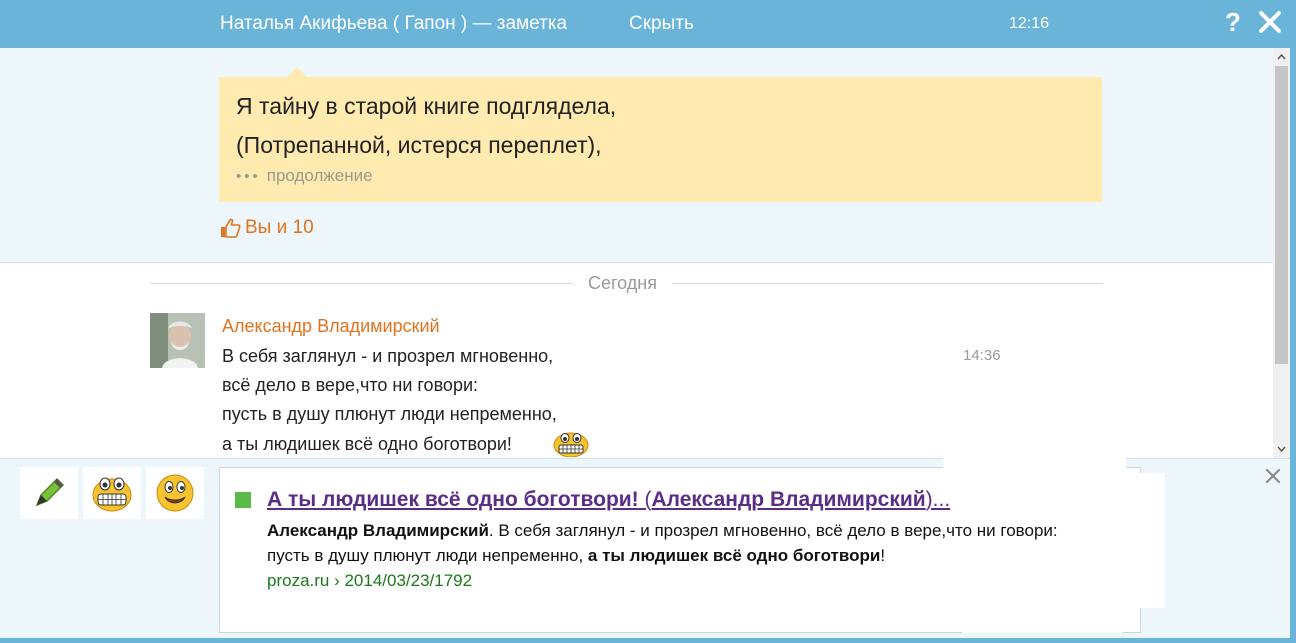  I want to click on scrollbar-thumb, so click(1281, 215).